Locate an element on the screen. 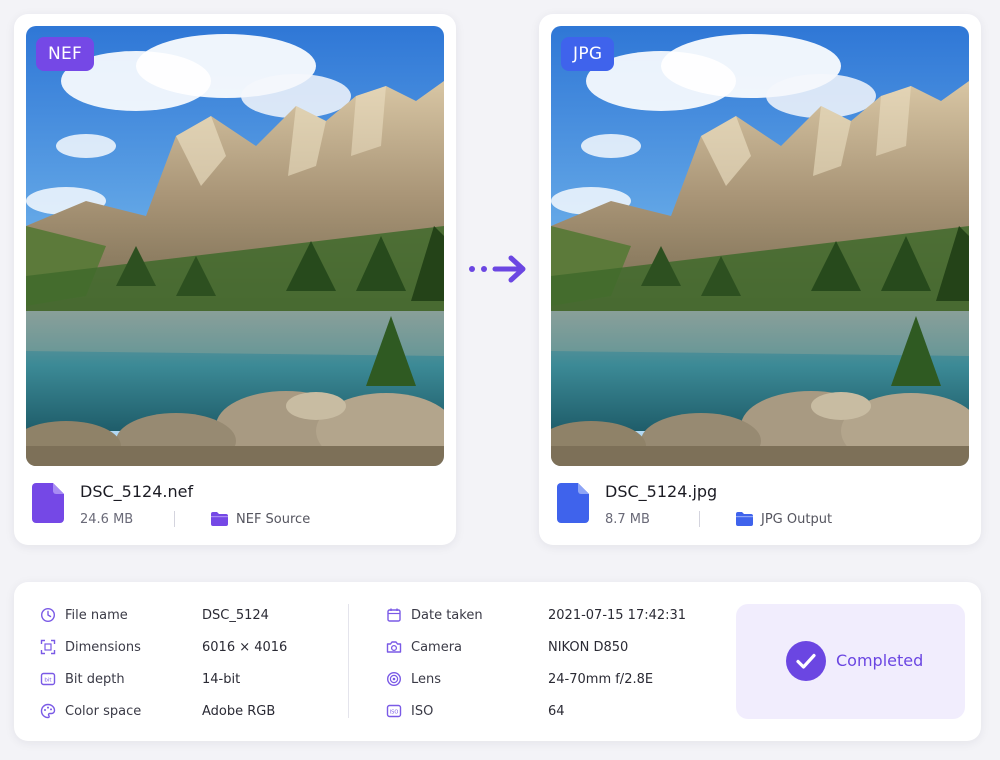 The image size is (1000, 760). clock-icon is located at coordinates (48, 615).